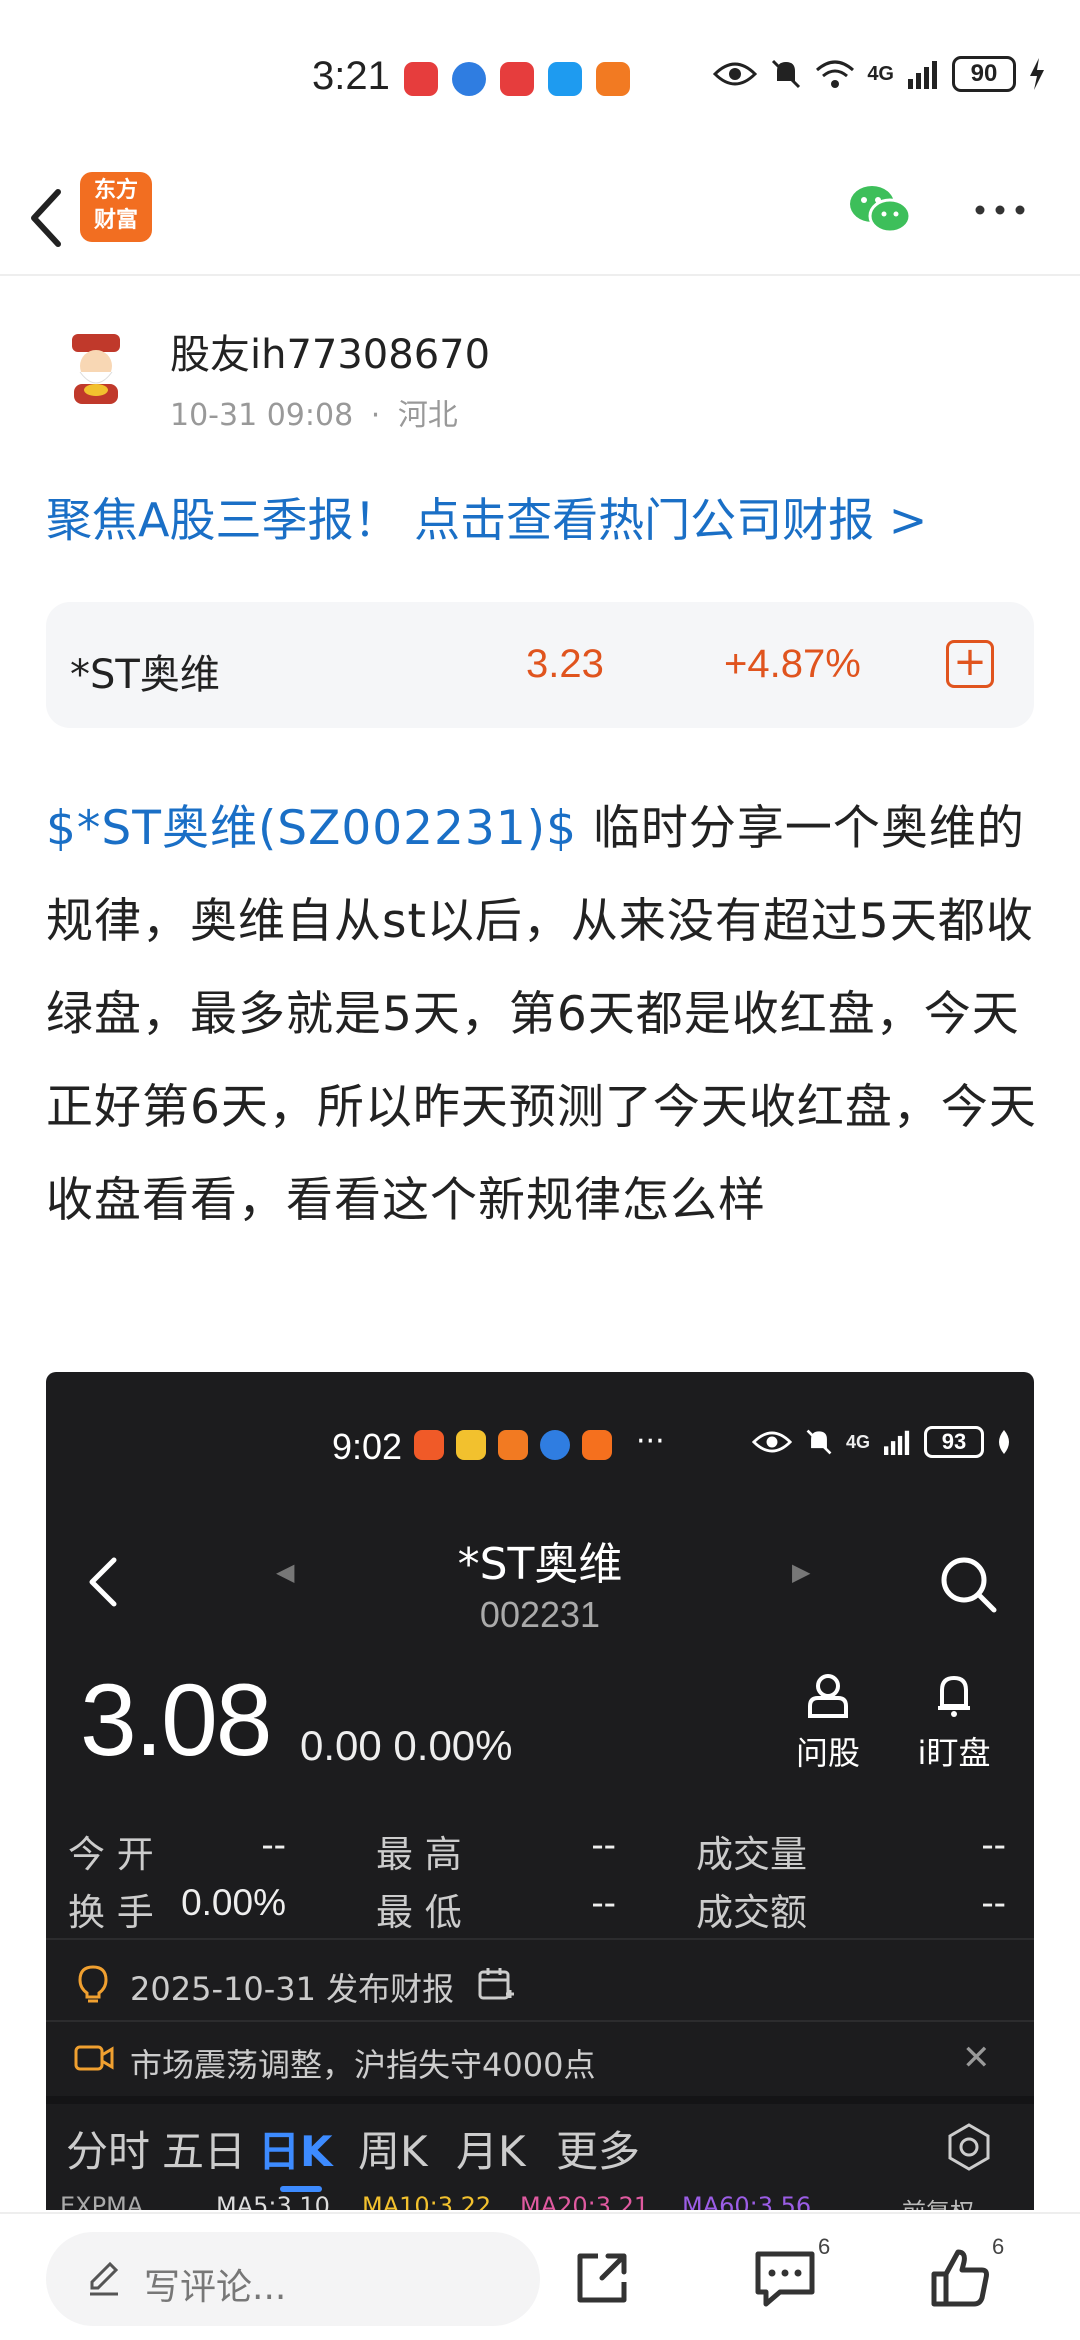 Image resolution: width=1080 pixels, height=2340 pixels. Describe the element at coordinates (295, 2151) in the screenshot. I see `tab-daily-k: 日K` at that location.